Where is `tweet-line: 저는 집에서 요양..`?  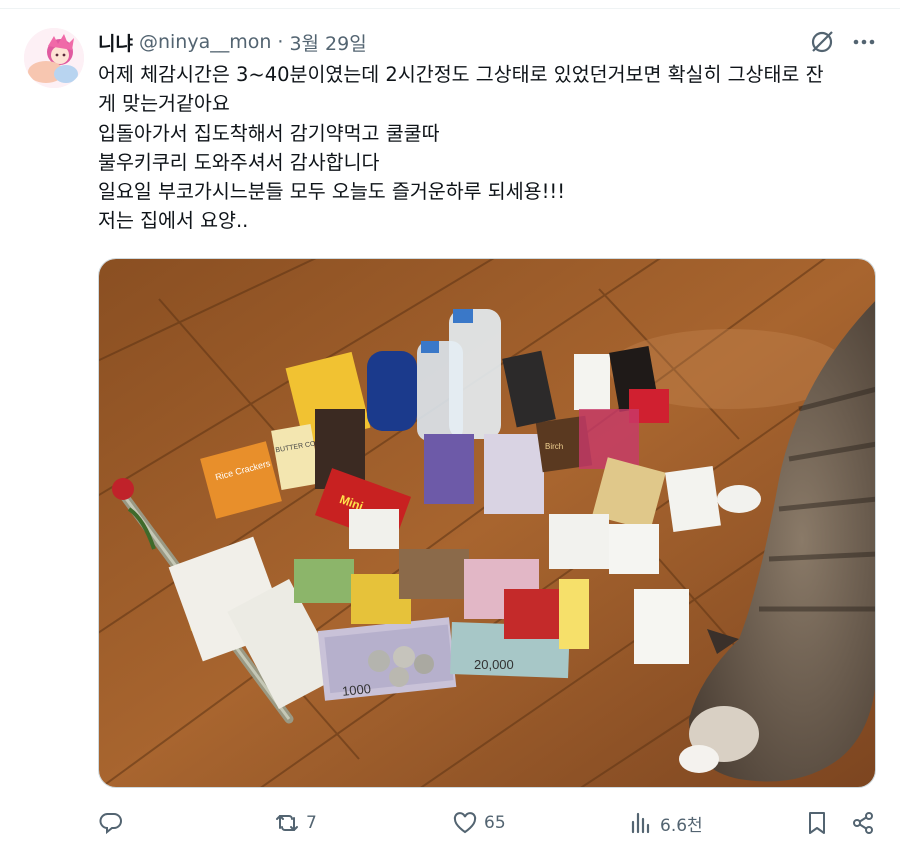
tweet-line: 저는 집에서 요양.. is located at coordinates (173, 221).